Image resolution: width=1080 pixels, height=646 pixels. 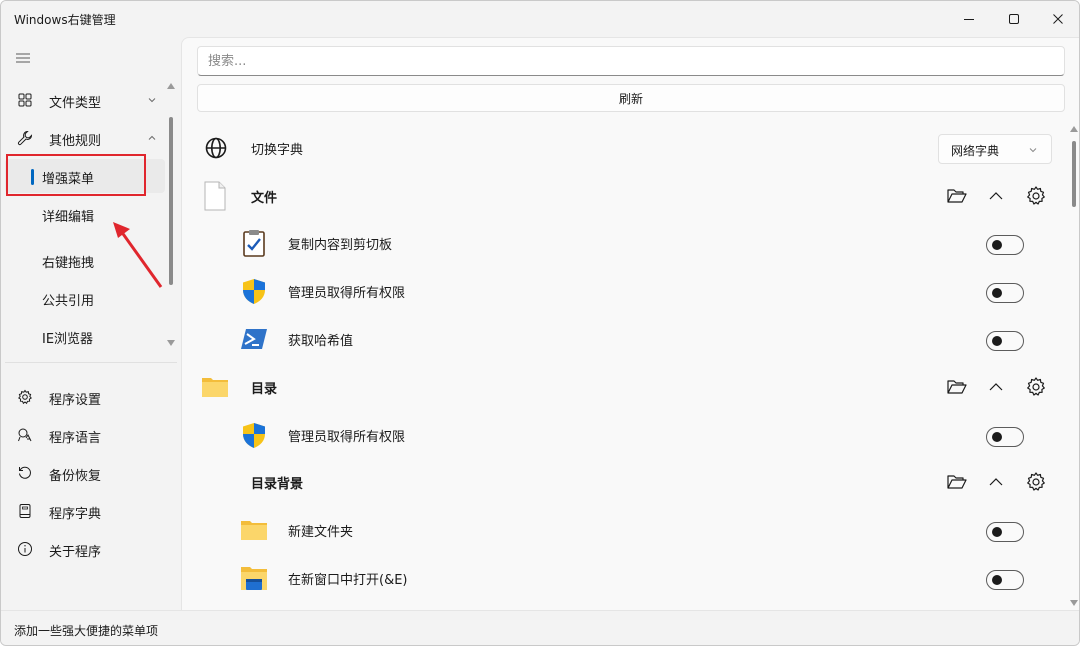 I want to click on annotation-highlight-box, so click(x=76, y=175).